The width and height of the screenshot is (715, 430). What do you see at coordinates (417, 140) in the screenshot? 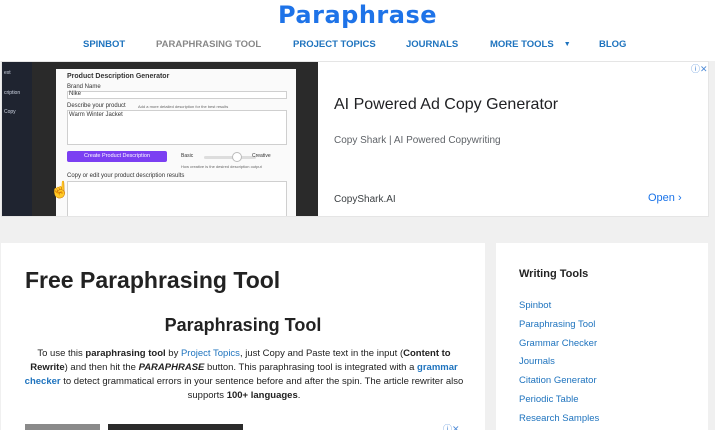
I see `ad-subtitle: Copy Shark | AI Powered Copywriting` at bounding box center [417, 140].